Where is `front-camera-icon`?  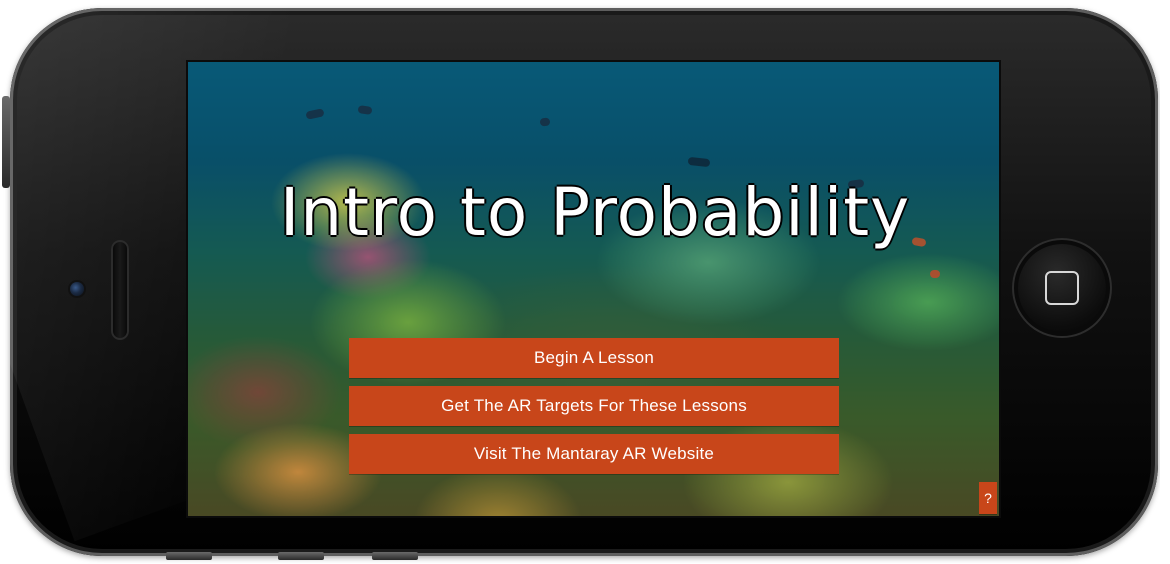
front-camera-icon is located at coordinates (77, 289).